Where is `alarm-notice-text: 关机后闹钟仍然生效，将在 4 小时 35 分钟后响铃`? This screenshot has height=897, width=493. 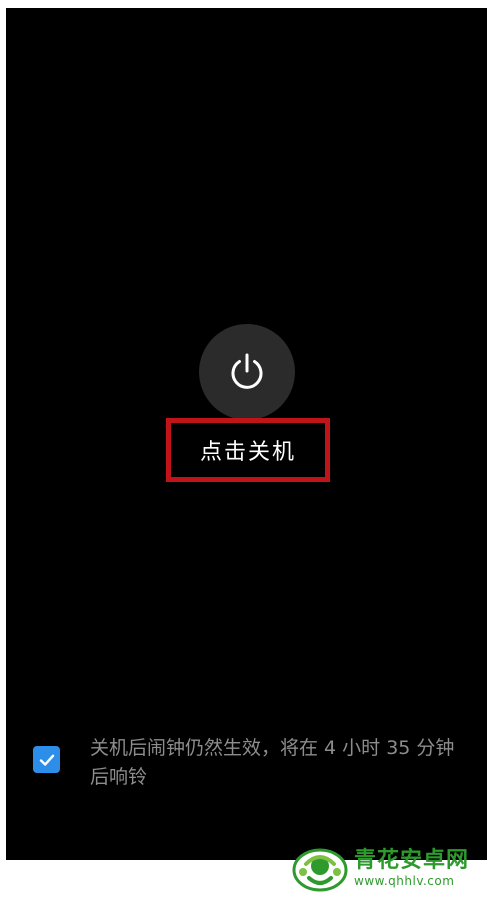
alarm-notice-text: 关机后闹钟仍然生效，将在 4 小时 35 分钟后响铃 is located at coordinates (272, 762).